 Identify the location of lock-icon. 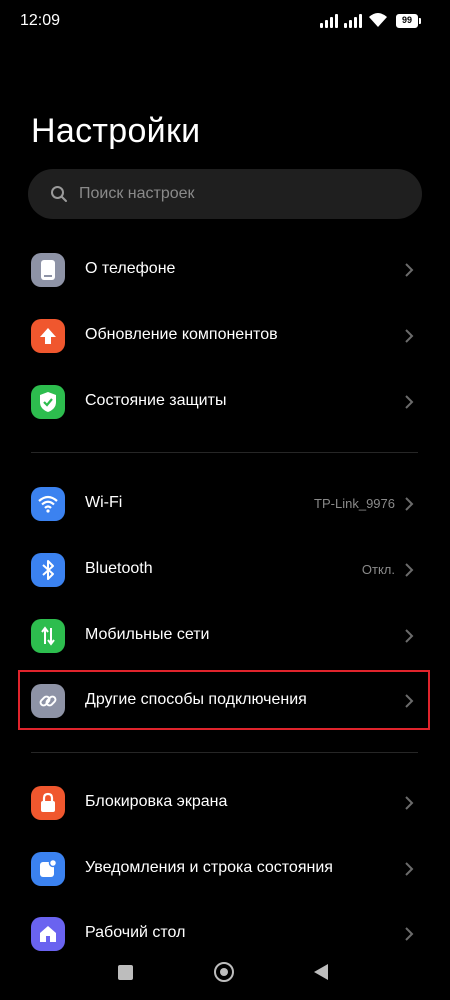
(48, 803).